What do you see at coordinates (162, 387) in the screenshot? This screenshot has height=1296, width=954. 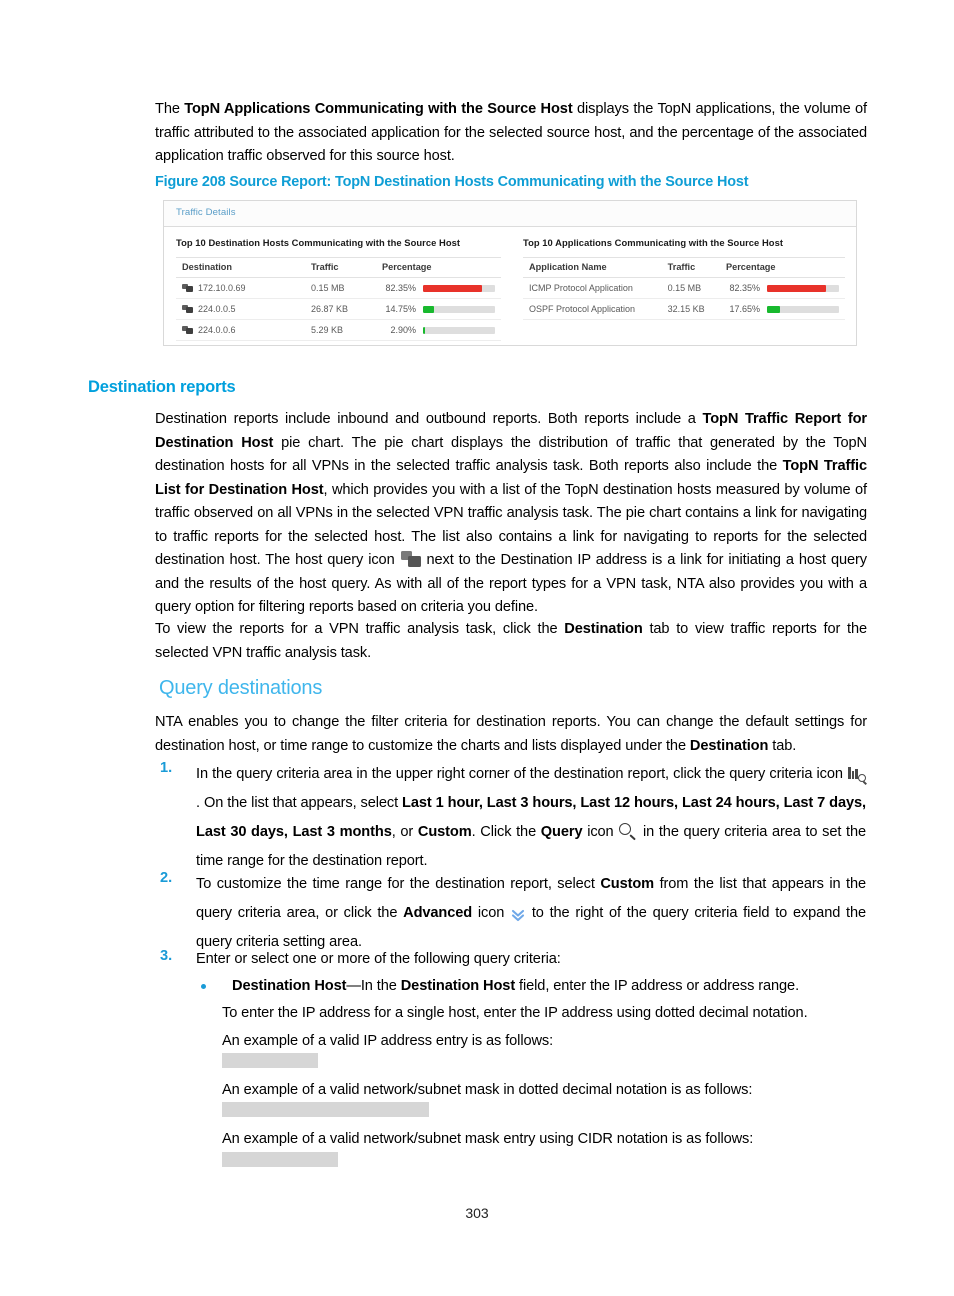 I see `heading-destination-reports: Destination reports` at bounding box center [162, 387].